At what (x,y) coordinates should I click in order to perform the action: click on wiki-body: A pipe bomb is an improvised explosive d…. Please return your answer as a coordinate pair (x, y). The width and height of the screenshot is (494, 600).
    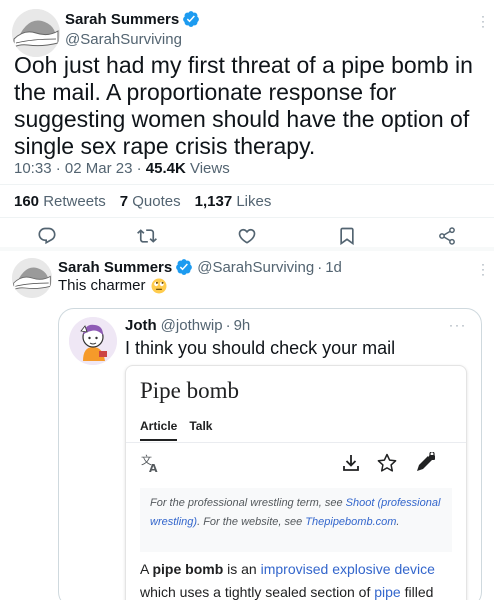
    Looking at the image, I should click on (299, 579).